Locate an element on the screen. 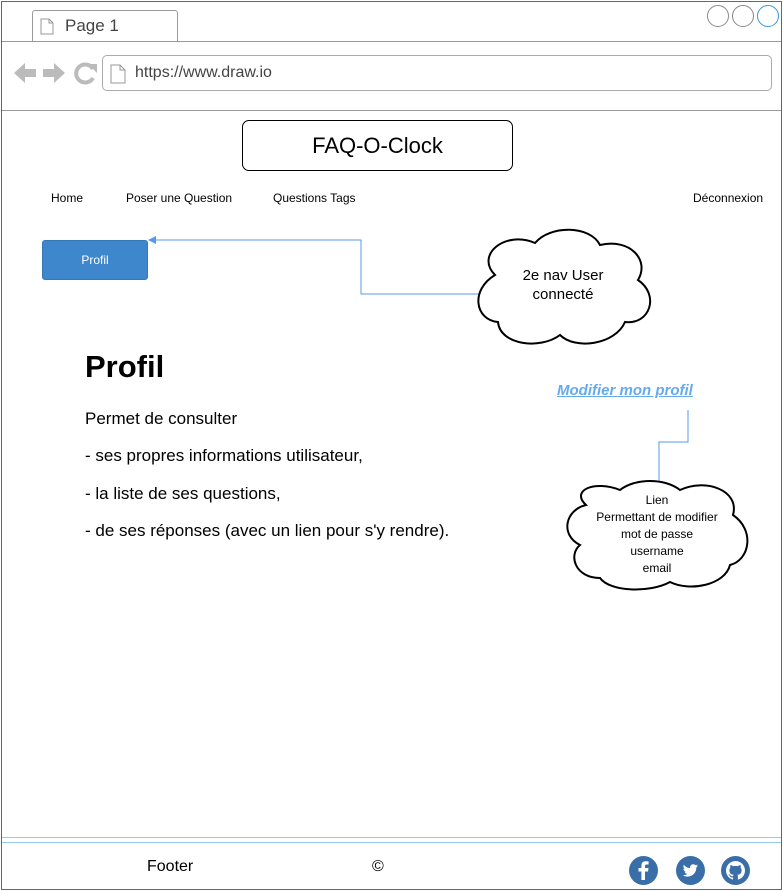 The image size is (783, 891). nav-logout: Déconnexion is located at coordinates (728, 198).